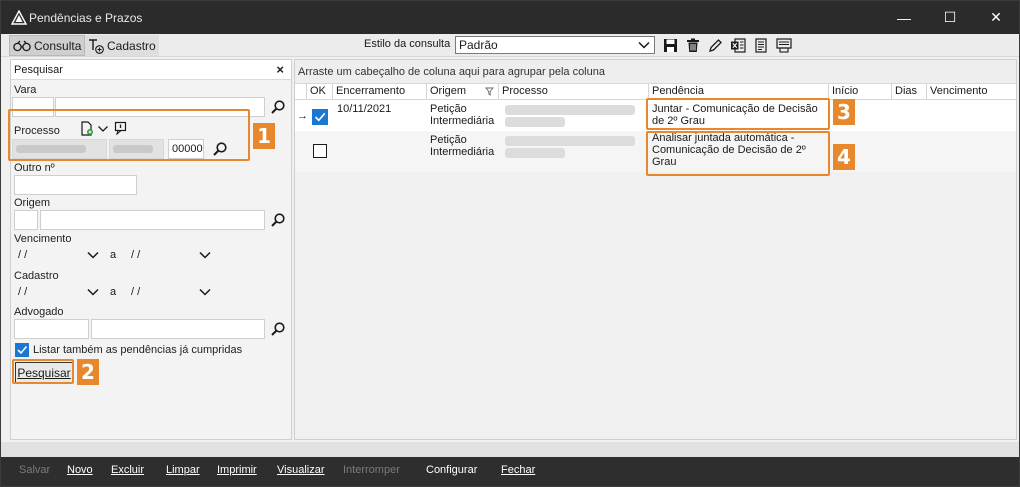  Describe the element at coordinates (518, 470) in the screenshot. I see `fechar-command: Fechar` at that location.